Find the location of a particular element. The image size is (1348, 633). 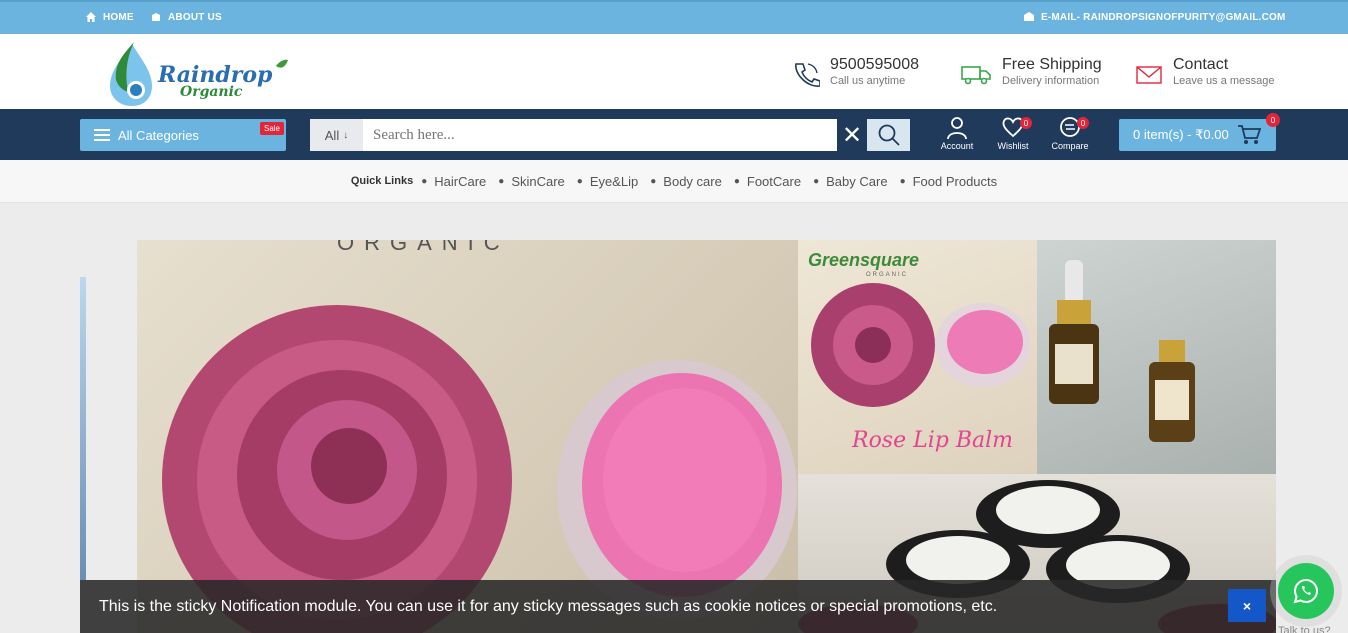

product-label: Rose Lip Balm is located at coordinates (933, 440).